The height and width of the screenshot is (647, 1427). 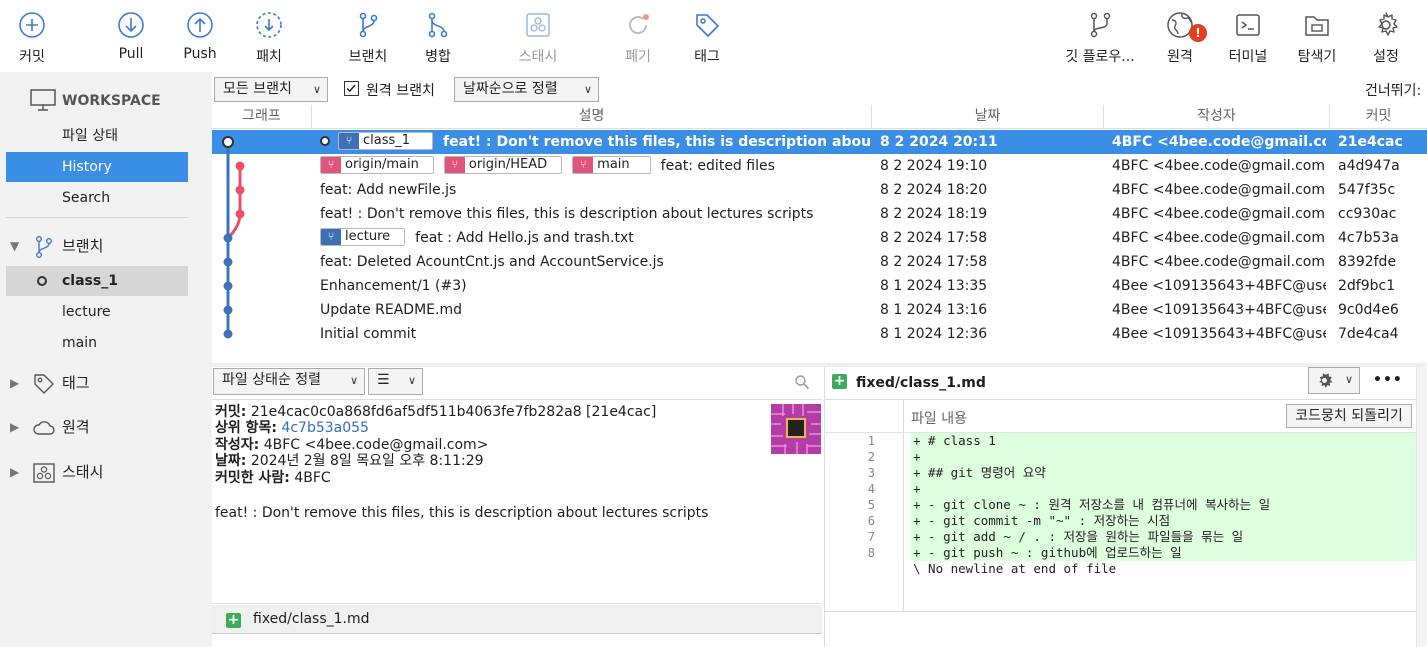 What do you see at coordinates (32, 57) in the screenshot?
I see `commit-label: 커밋` at bounding box center [32, 57].